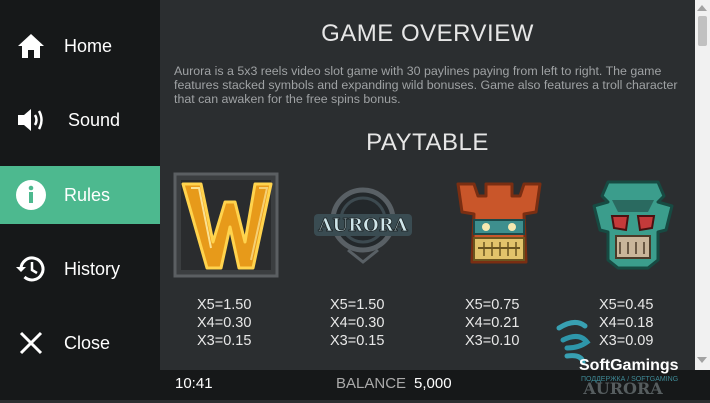 The width and height of the screenshot is (710, 403). What do you see at coordinates (31, 46) in the screenshot?
I see `home-icon` at bounding box center [31, 46].